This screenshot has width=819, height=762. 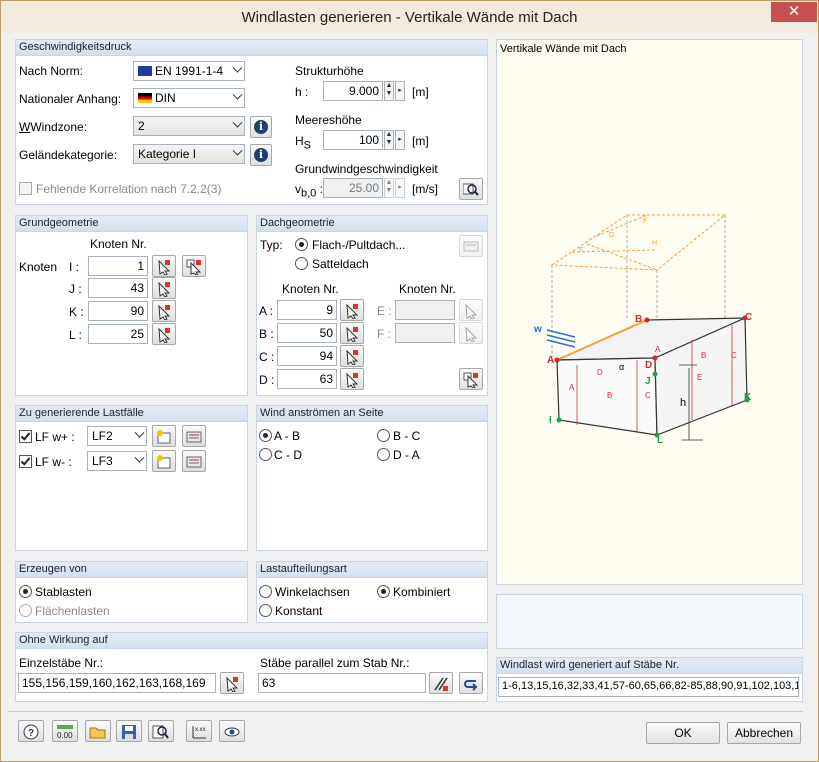 What do you see at coordinates (75, 335) in the screenshot?
I see `node-l-label: L :` at bounding box center [75, 335].